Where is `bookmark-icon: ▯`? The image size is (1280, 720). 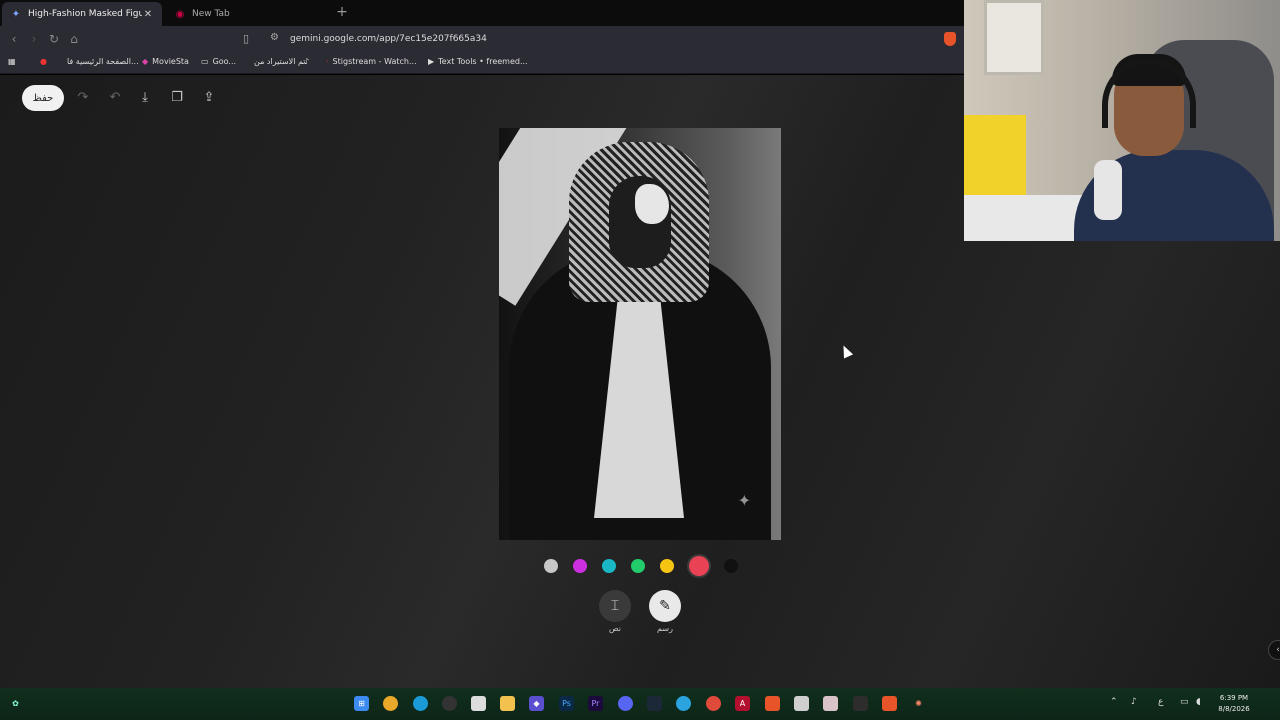
bookmark-icon: ▯ is located at coordinates (246, 38).